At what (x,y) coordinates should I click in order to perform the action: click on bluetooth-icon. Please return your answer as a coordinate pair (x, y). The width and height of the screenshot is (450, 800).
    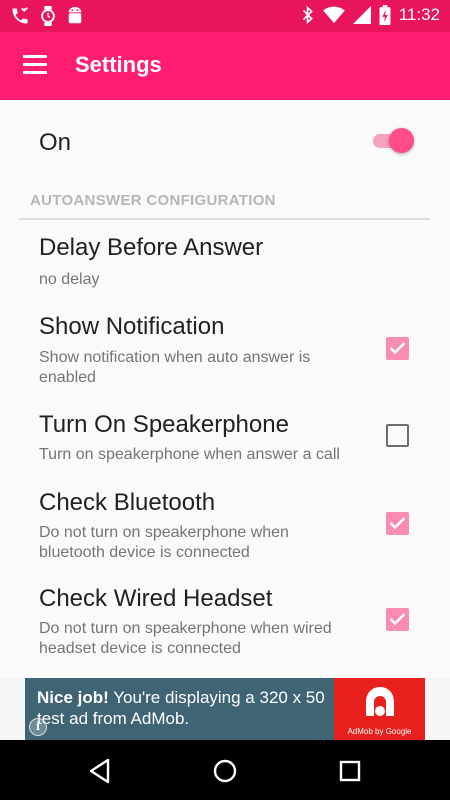
    Looking at the image, I should click on (307, 15).